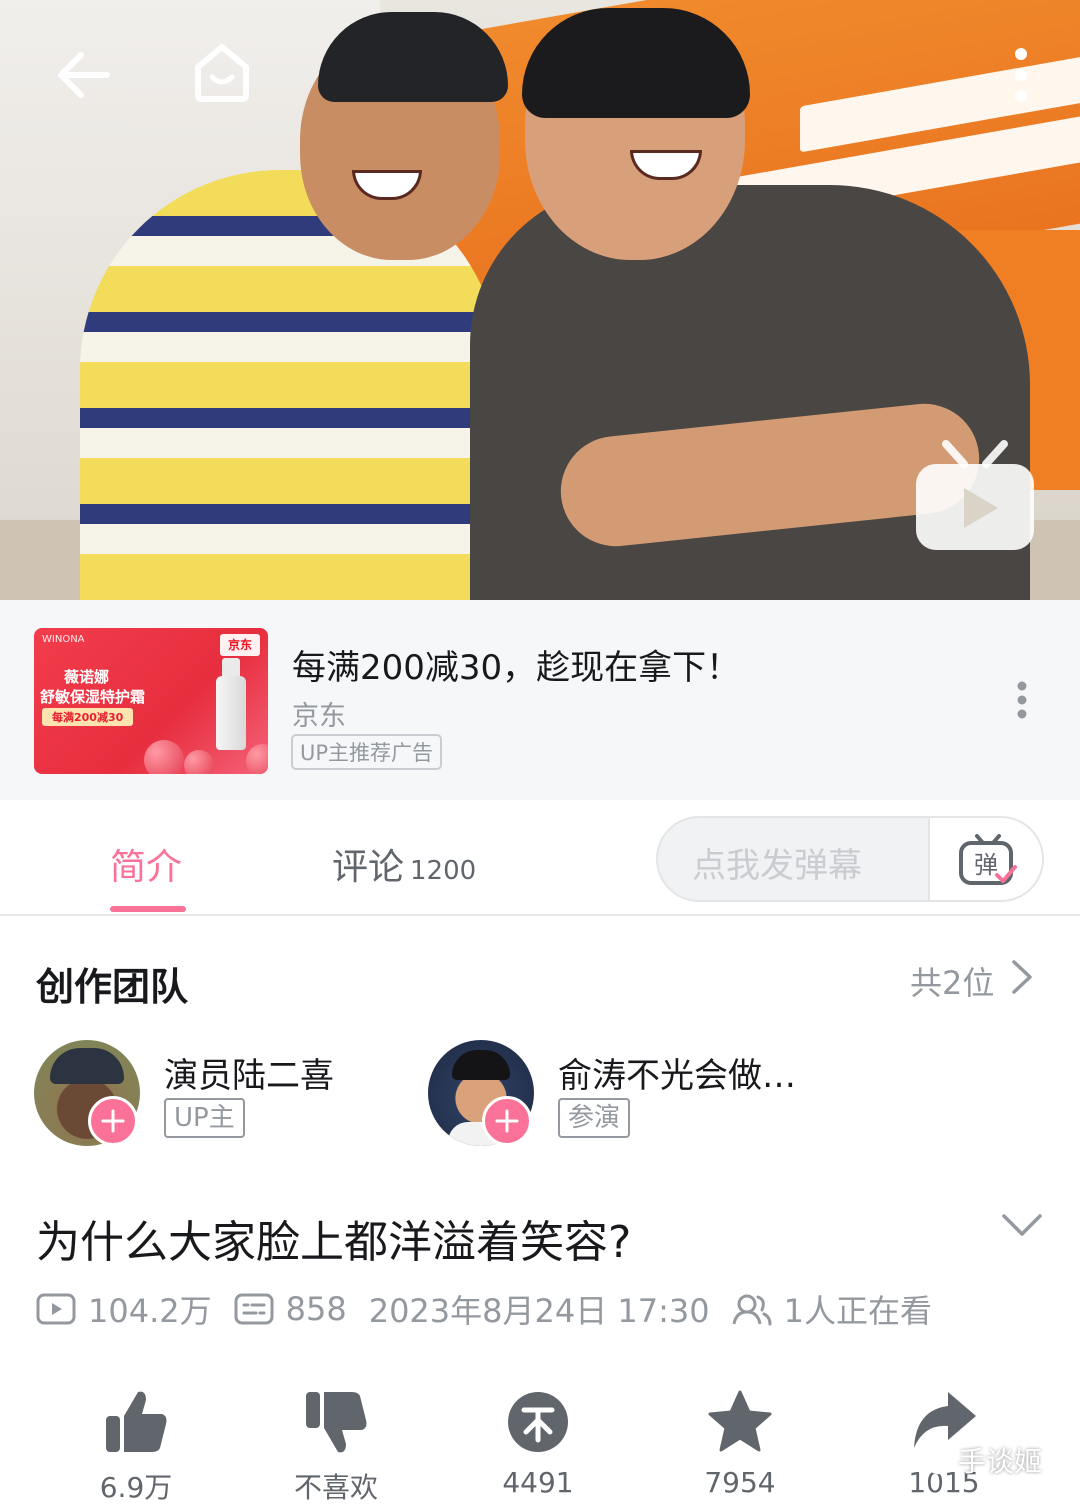  I want to click on video-stats: 104.2万 858 2023年8月24日 17:30 1人正在看, so click(495, 1309).